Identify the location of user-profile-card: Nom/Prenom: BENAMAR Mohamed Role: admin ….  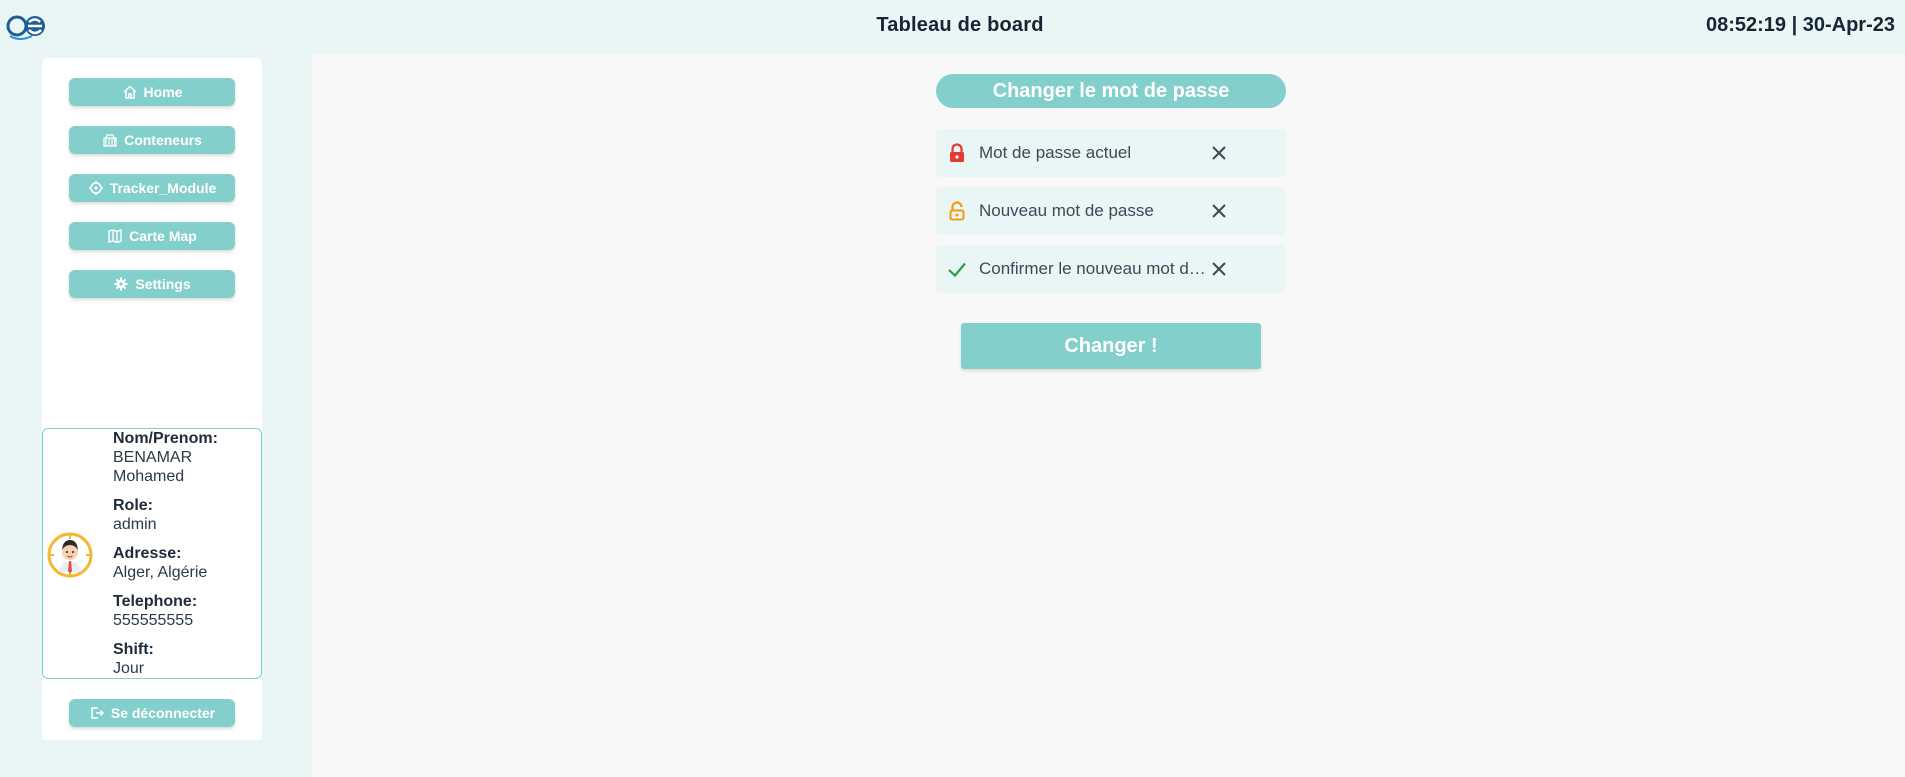
(152, 553).